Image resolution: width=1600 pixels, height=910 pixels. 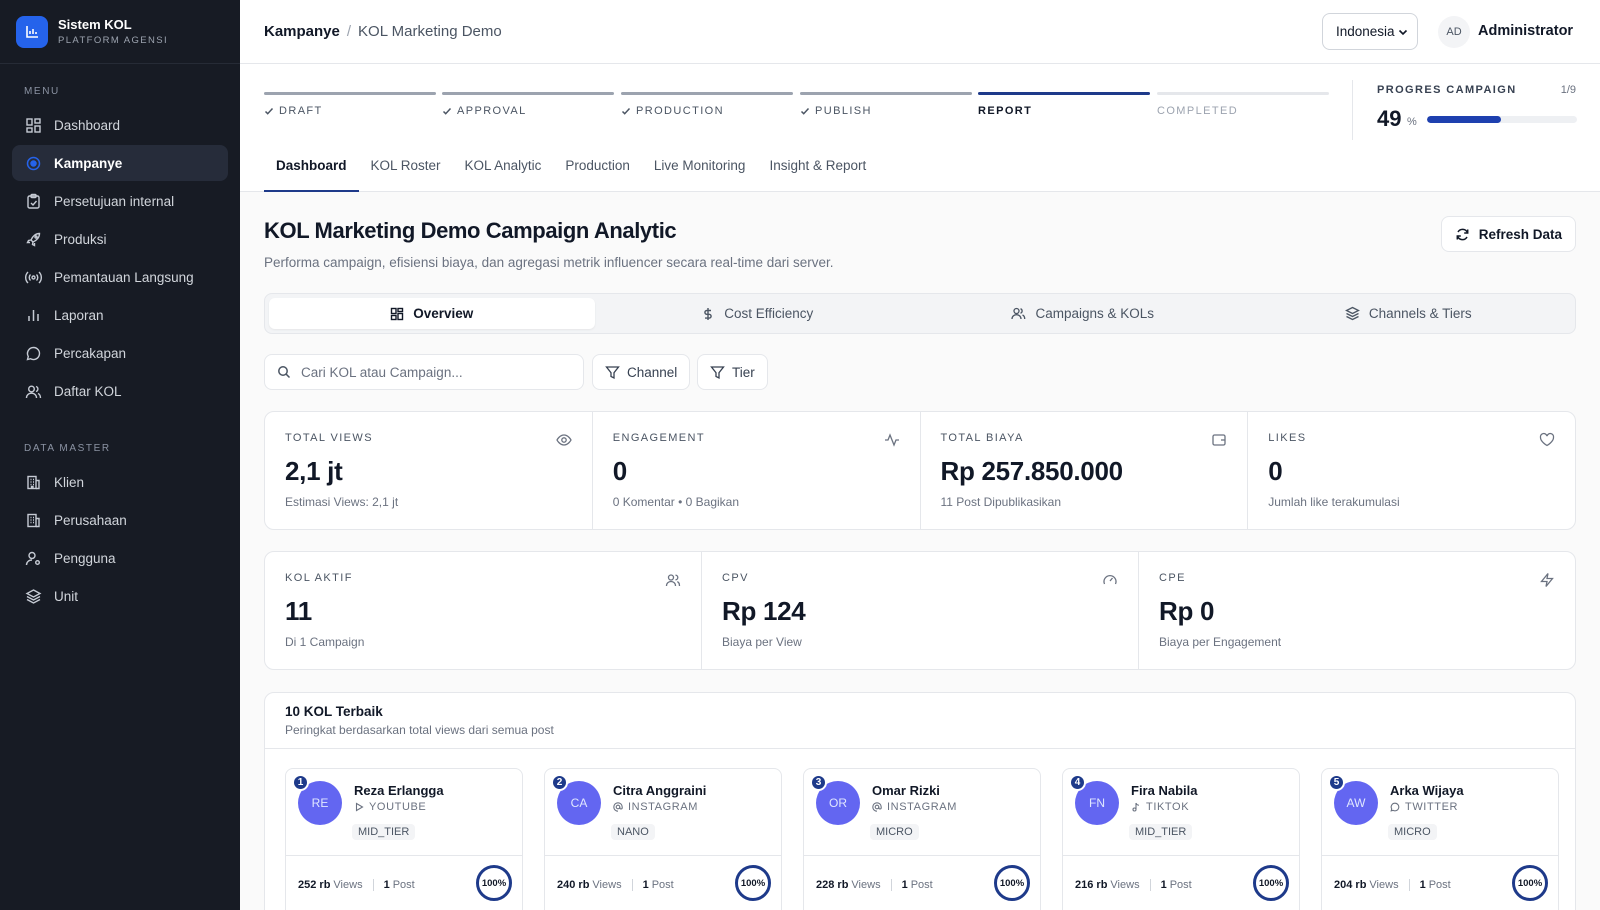 What do you see at coordinates (1409, 313) in the screenshot?
I see `segment-channels-tiers: Channels & Tiers` at bounding box center [1409, 313].